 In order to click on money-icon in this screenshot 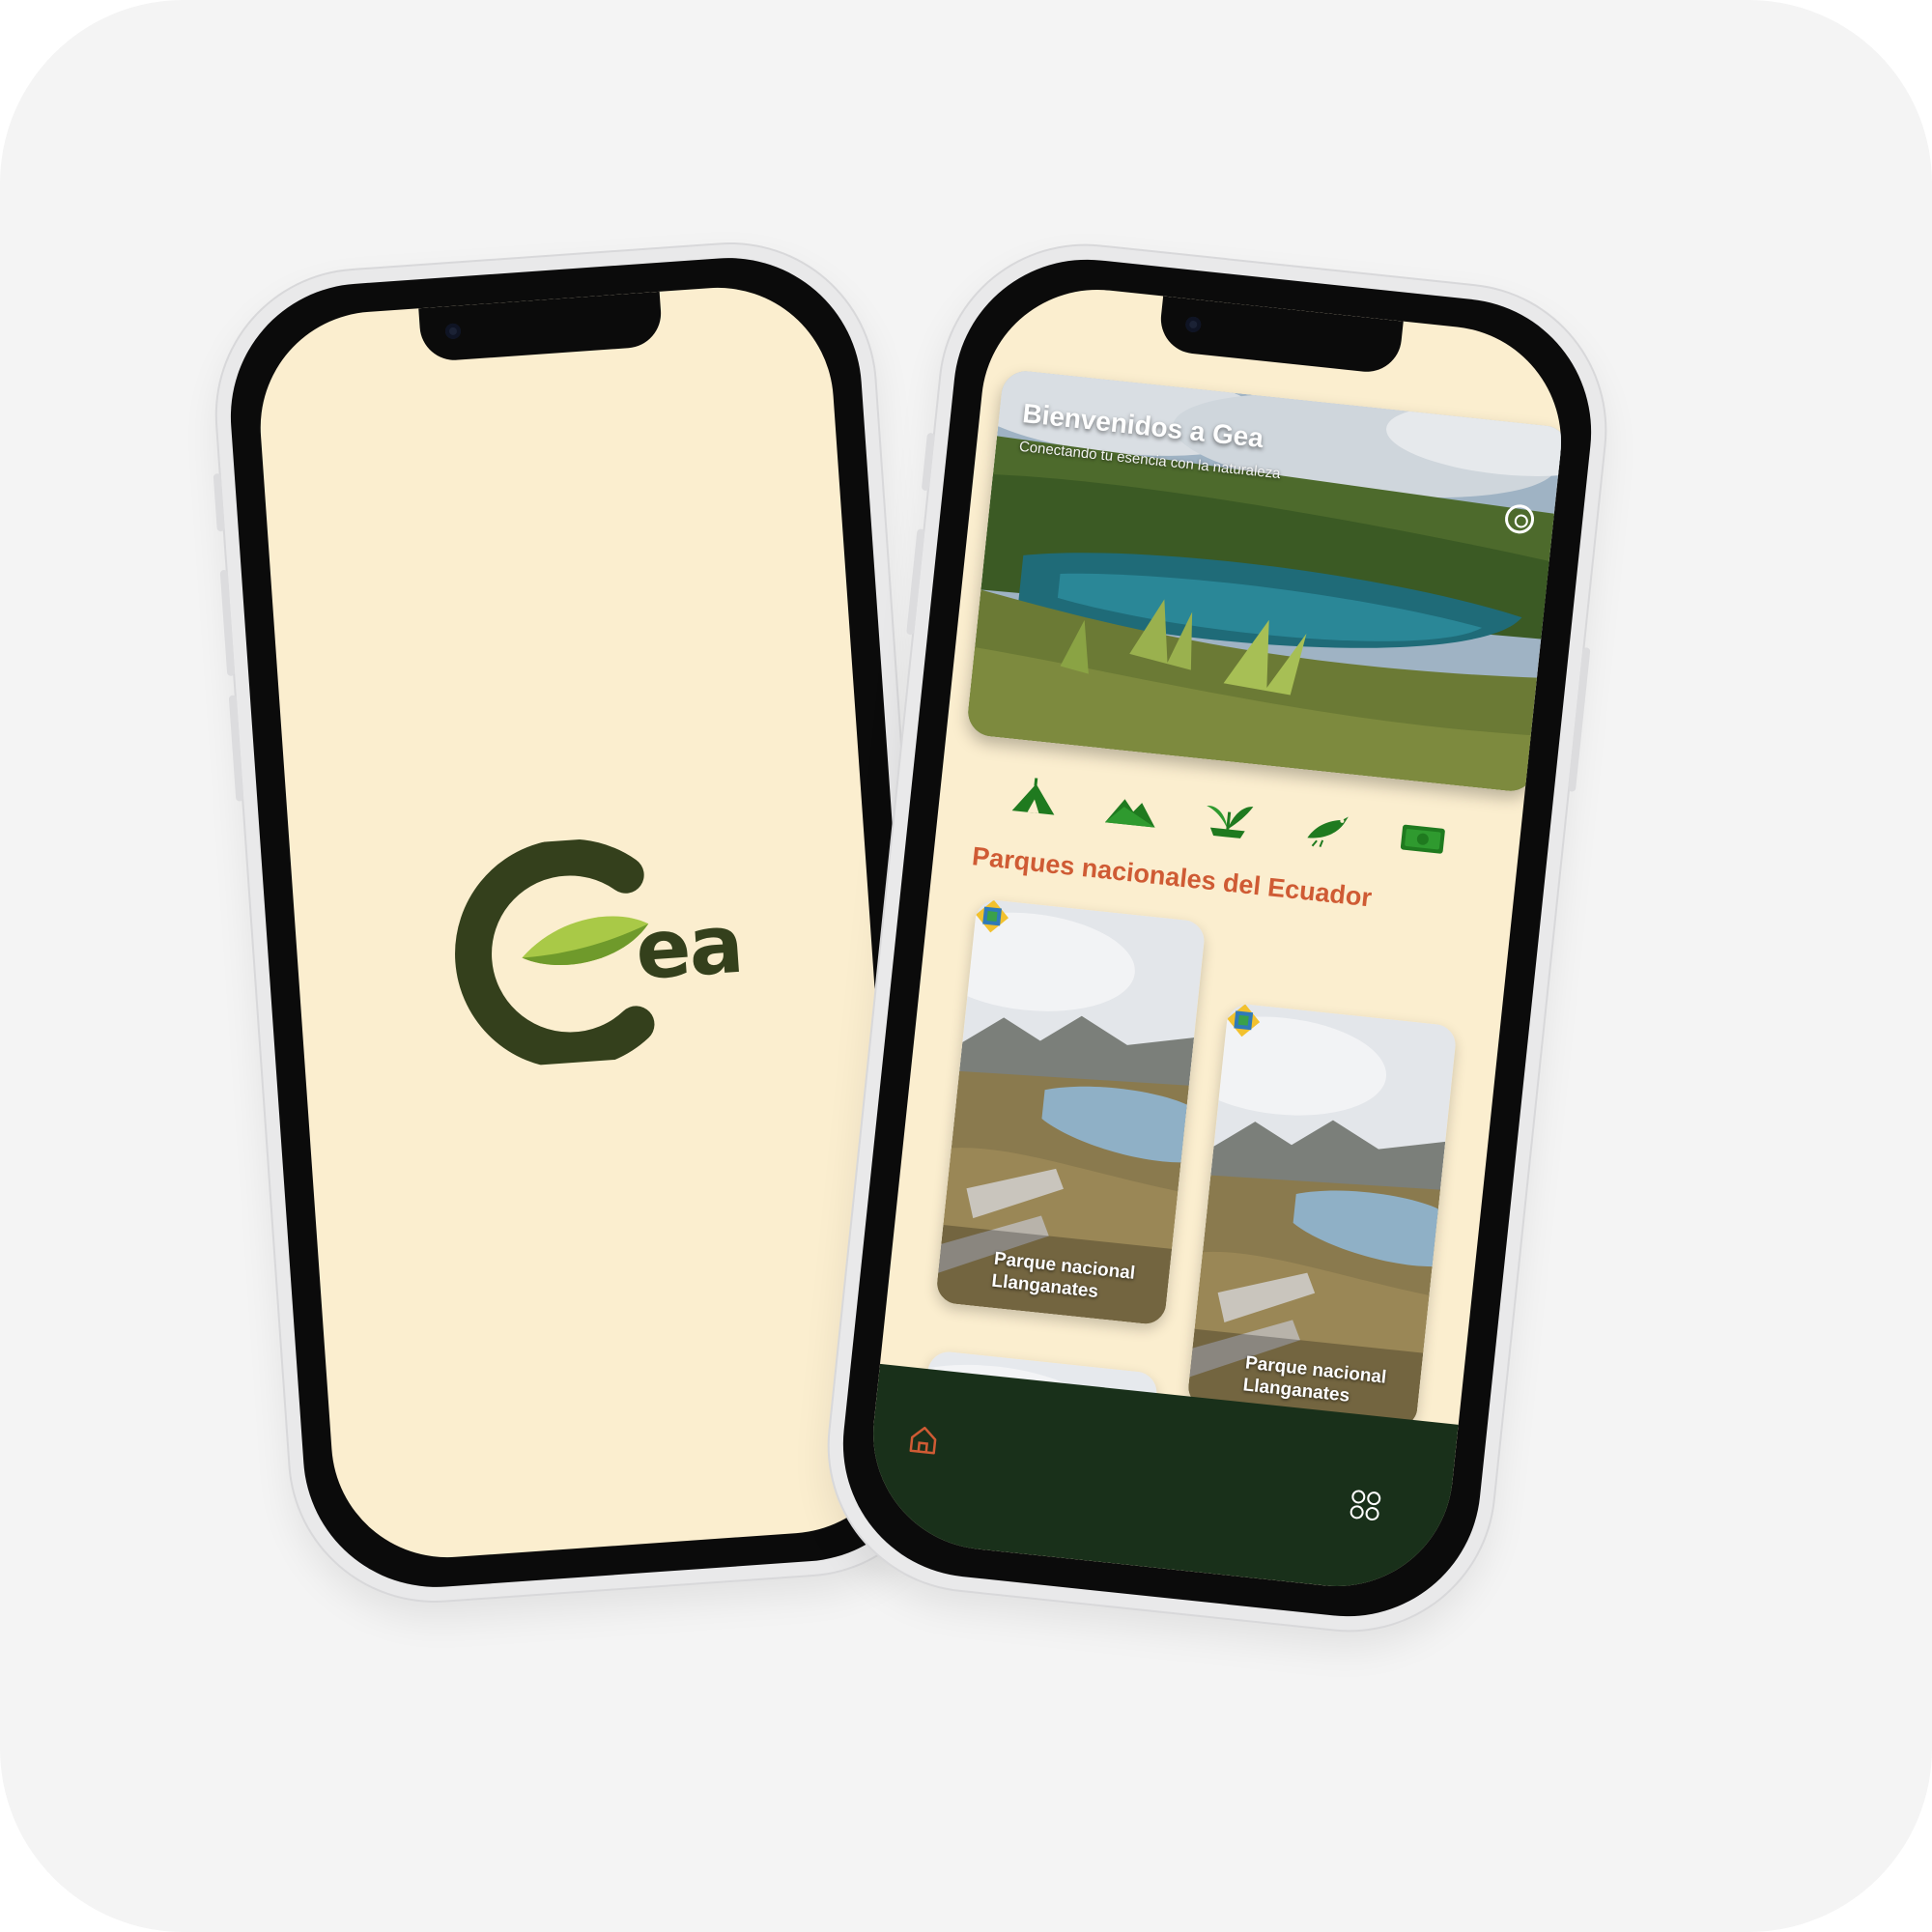, I will do `click(1423, 838)`.